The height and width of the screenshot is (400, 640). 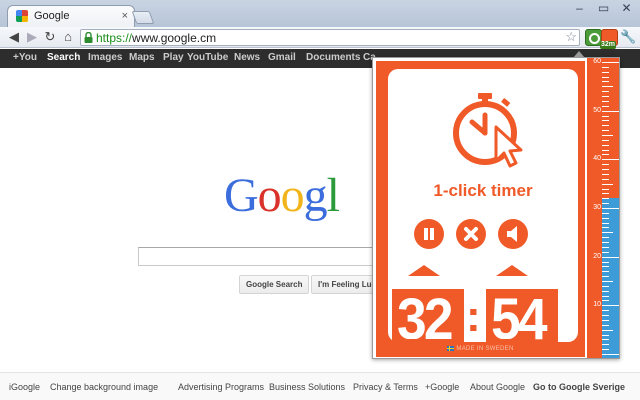 What do you see at coordinates (385, 387) in the screenshot?
I see `footer-link-privacy: Privacy & Terms` at bounding box center [385, 387].